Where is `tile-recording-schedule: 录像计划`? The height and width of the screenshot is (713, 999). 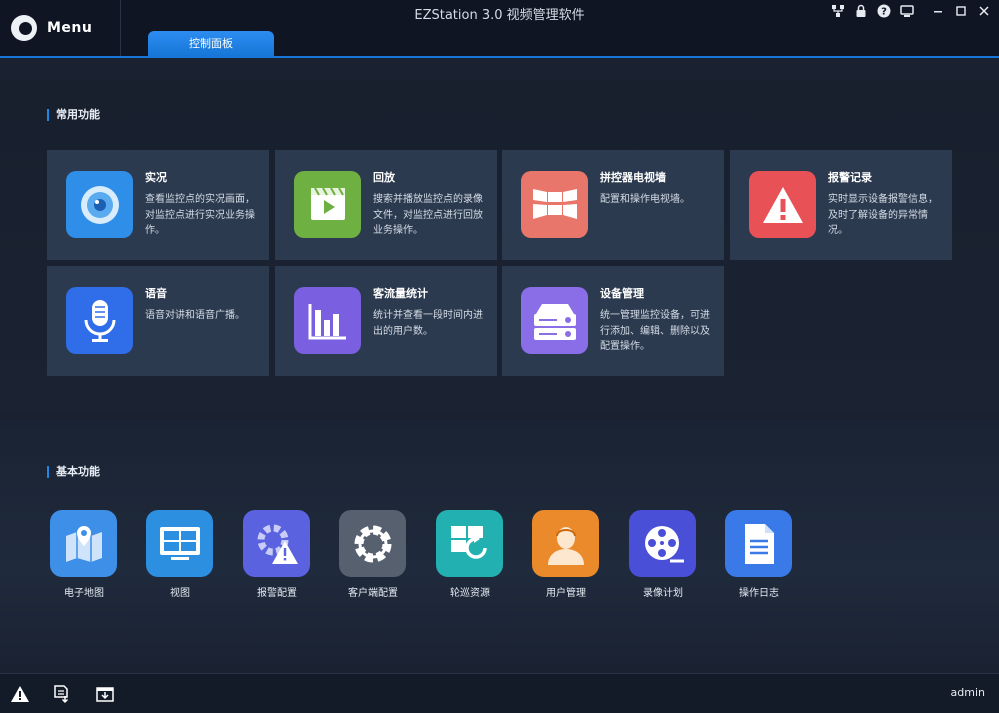 tile-recording-schedule: 录像计划 is located at coordinates (663, 556).